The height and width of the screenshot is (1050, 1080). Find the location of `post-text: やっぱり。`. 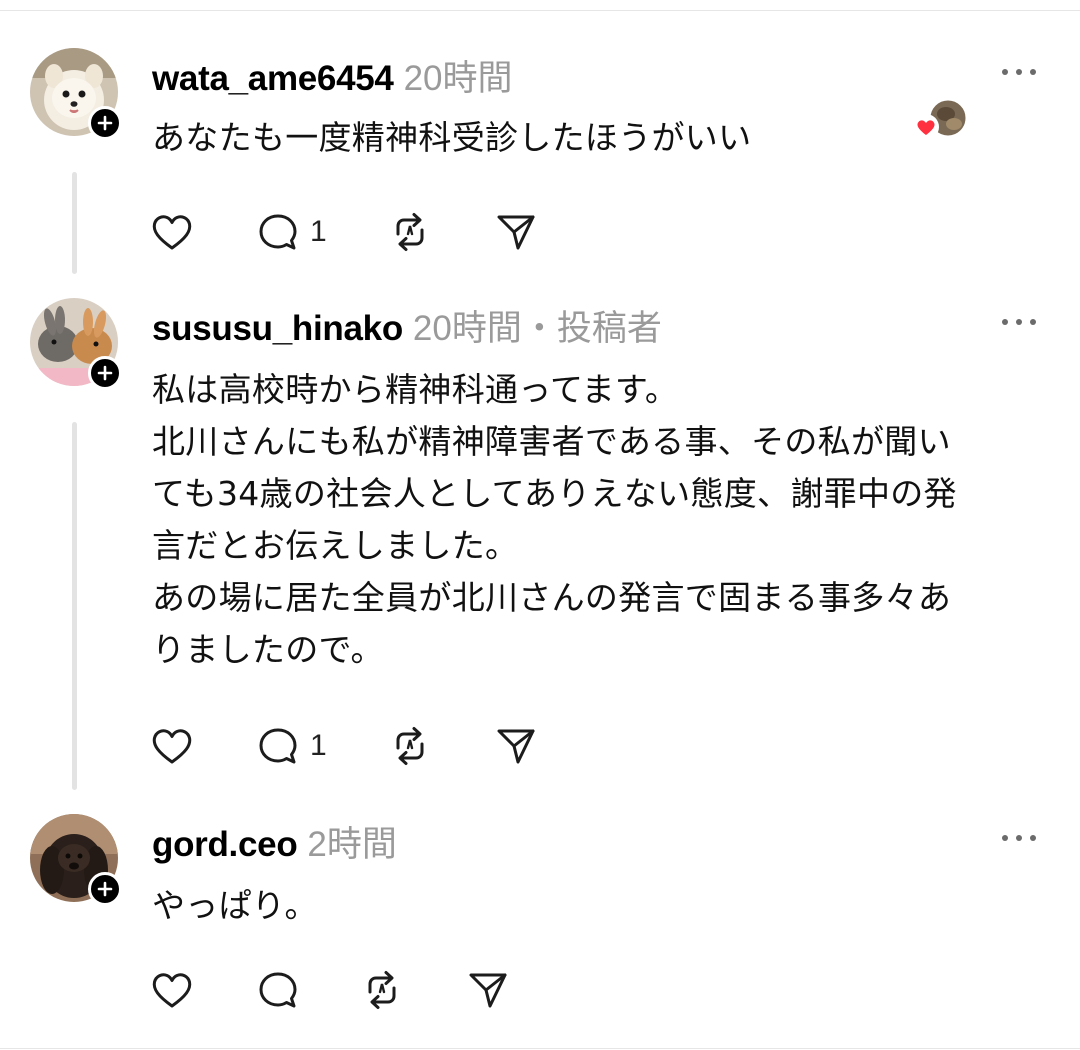

post-text: やっぱり。 is located at coordinates (235, 905).